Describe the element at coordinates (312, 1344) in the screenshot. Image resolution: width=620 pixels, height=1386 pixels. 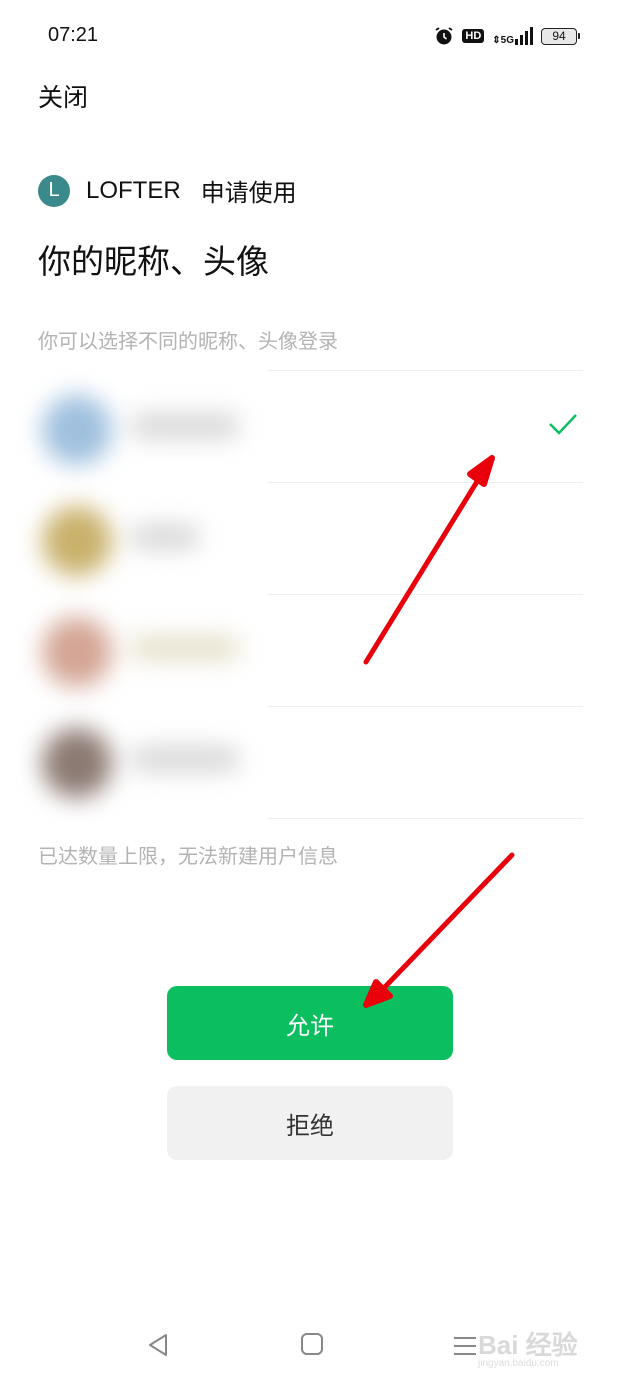
I see `home-icon` at that location.